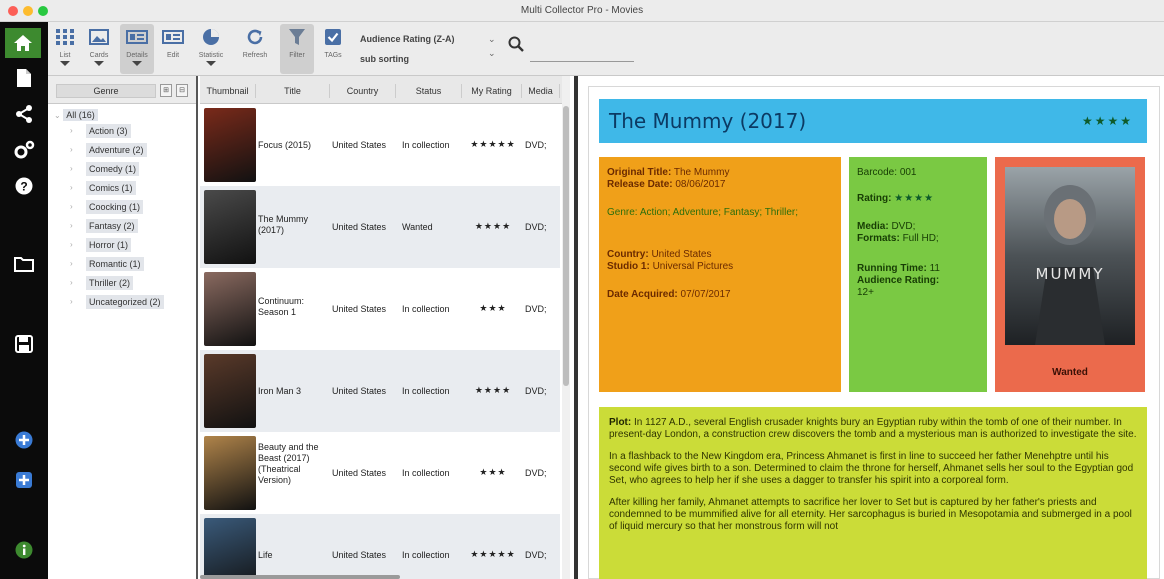 This screenshot has height=579, width=1164. I want to click on sub-sort-select: sub sorting, so click(384, 59).